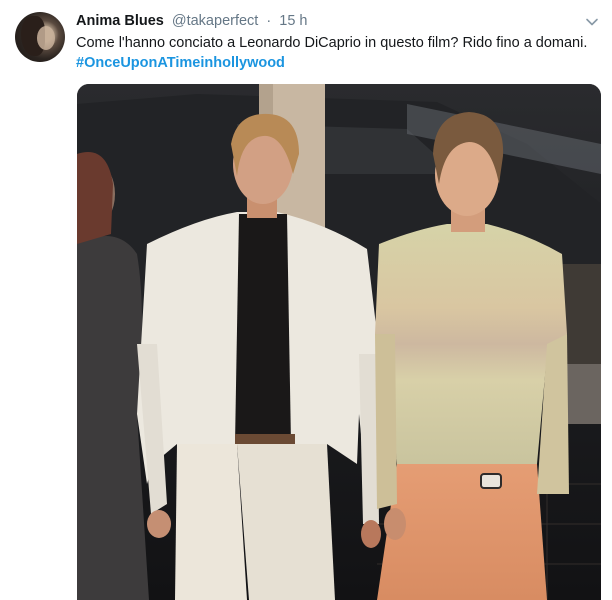 The image size is (612, 600). What do you see at coordinates (180, 63) in the screenshot?
I see `hashtag-link: #OnceUponATimeinhollywood` at bounding box center [180, 63].